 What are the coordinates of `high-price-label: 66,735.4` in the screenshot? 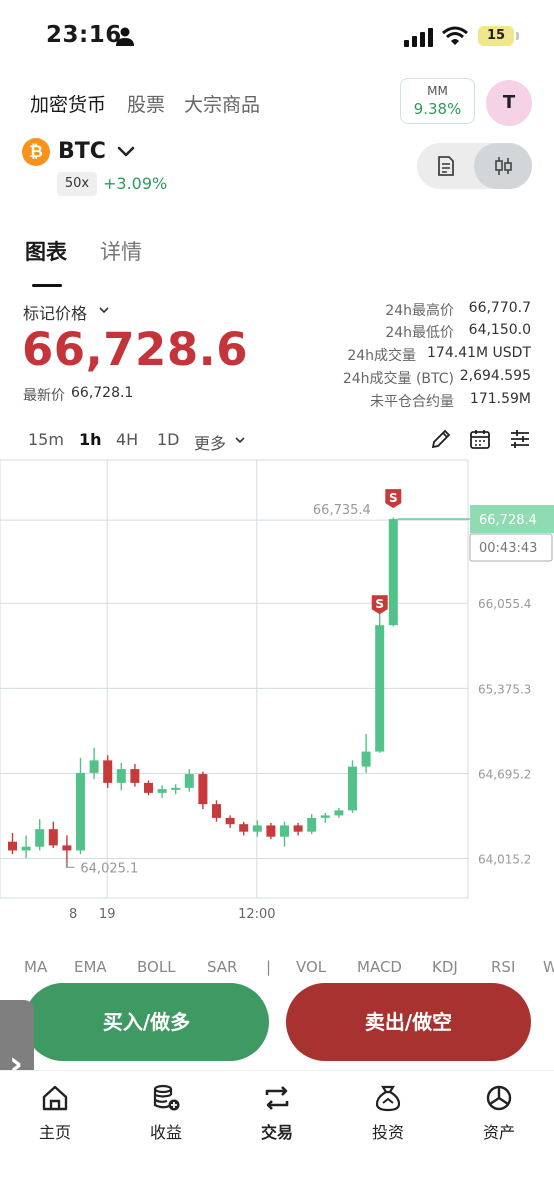 It's located at (342, 510).